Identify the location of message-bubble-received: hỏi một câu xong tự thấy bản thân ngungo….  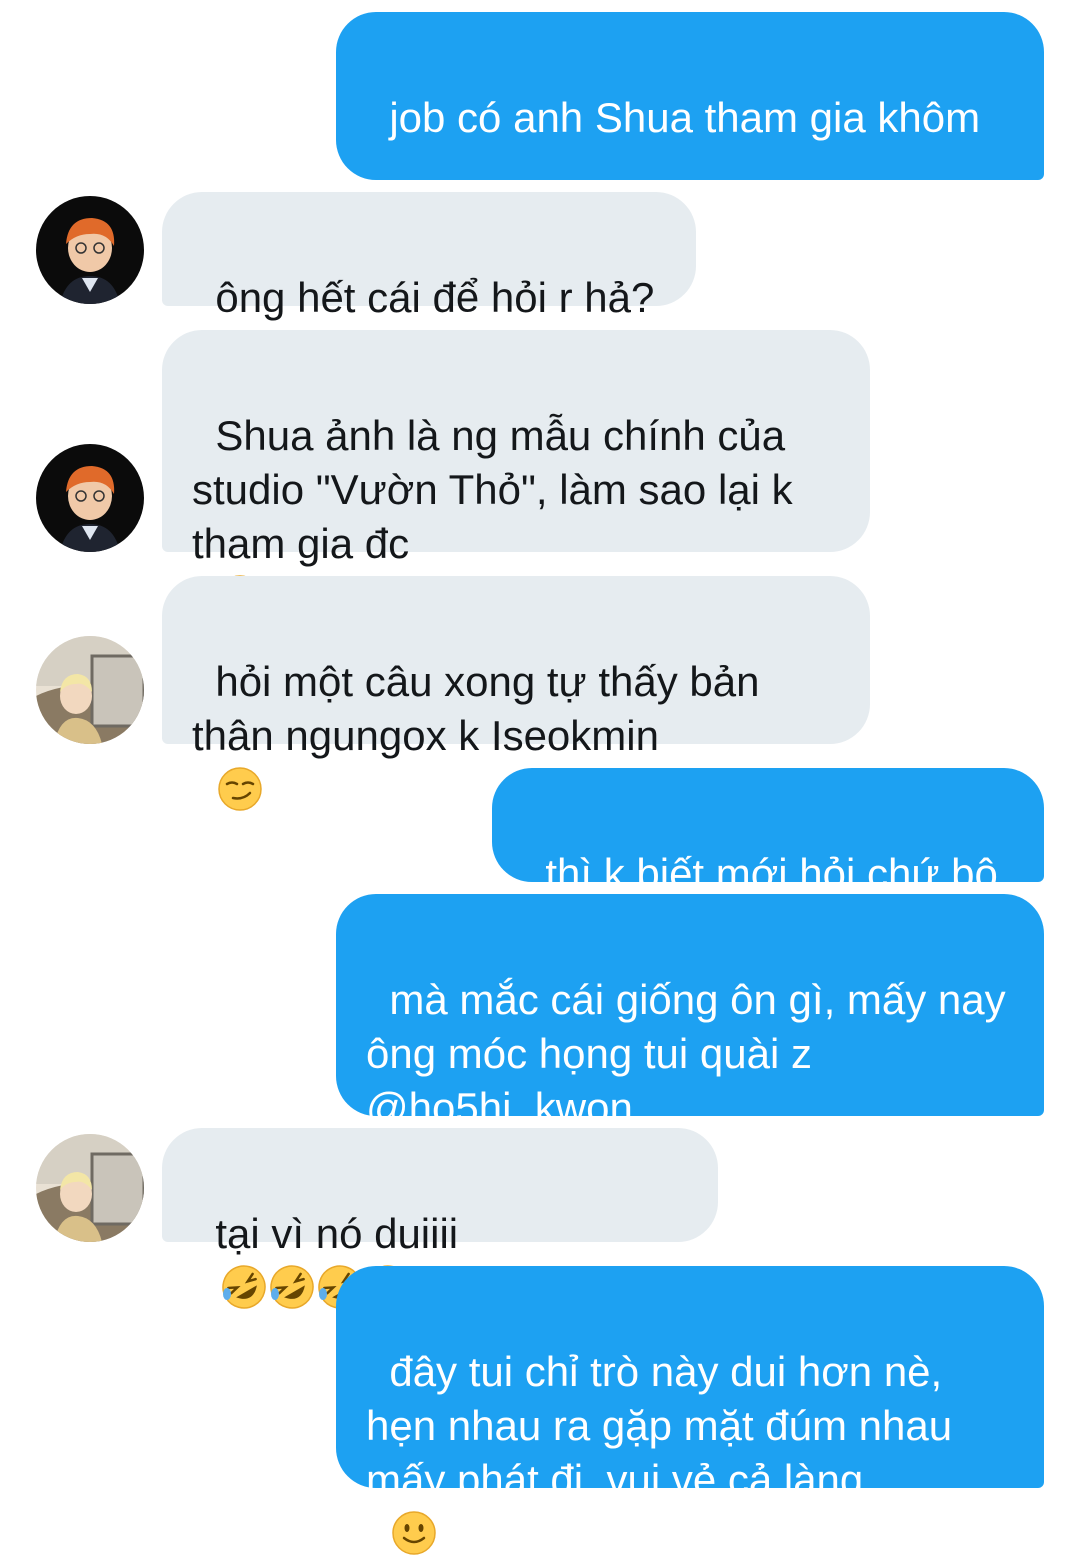
(516, 693).